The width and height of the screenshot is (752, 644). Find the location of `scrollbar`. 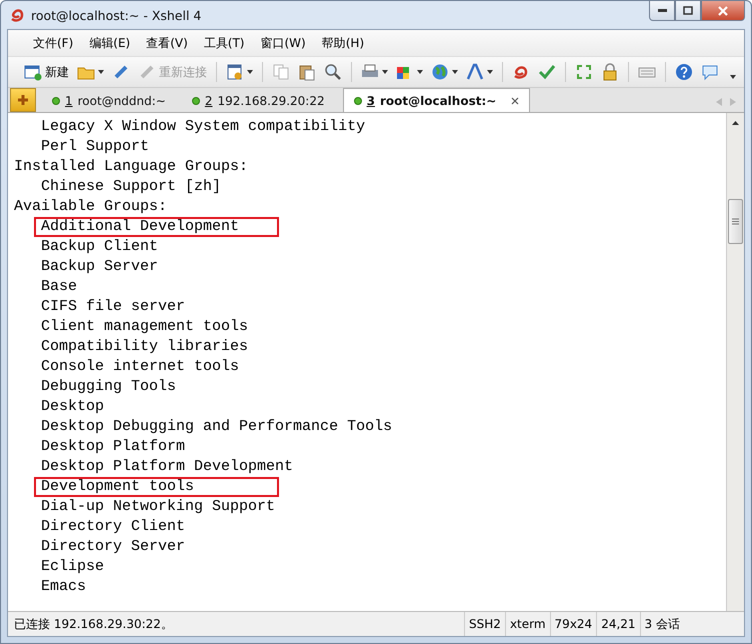

scrollbar is located at coordinates (735, 362).